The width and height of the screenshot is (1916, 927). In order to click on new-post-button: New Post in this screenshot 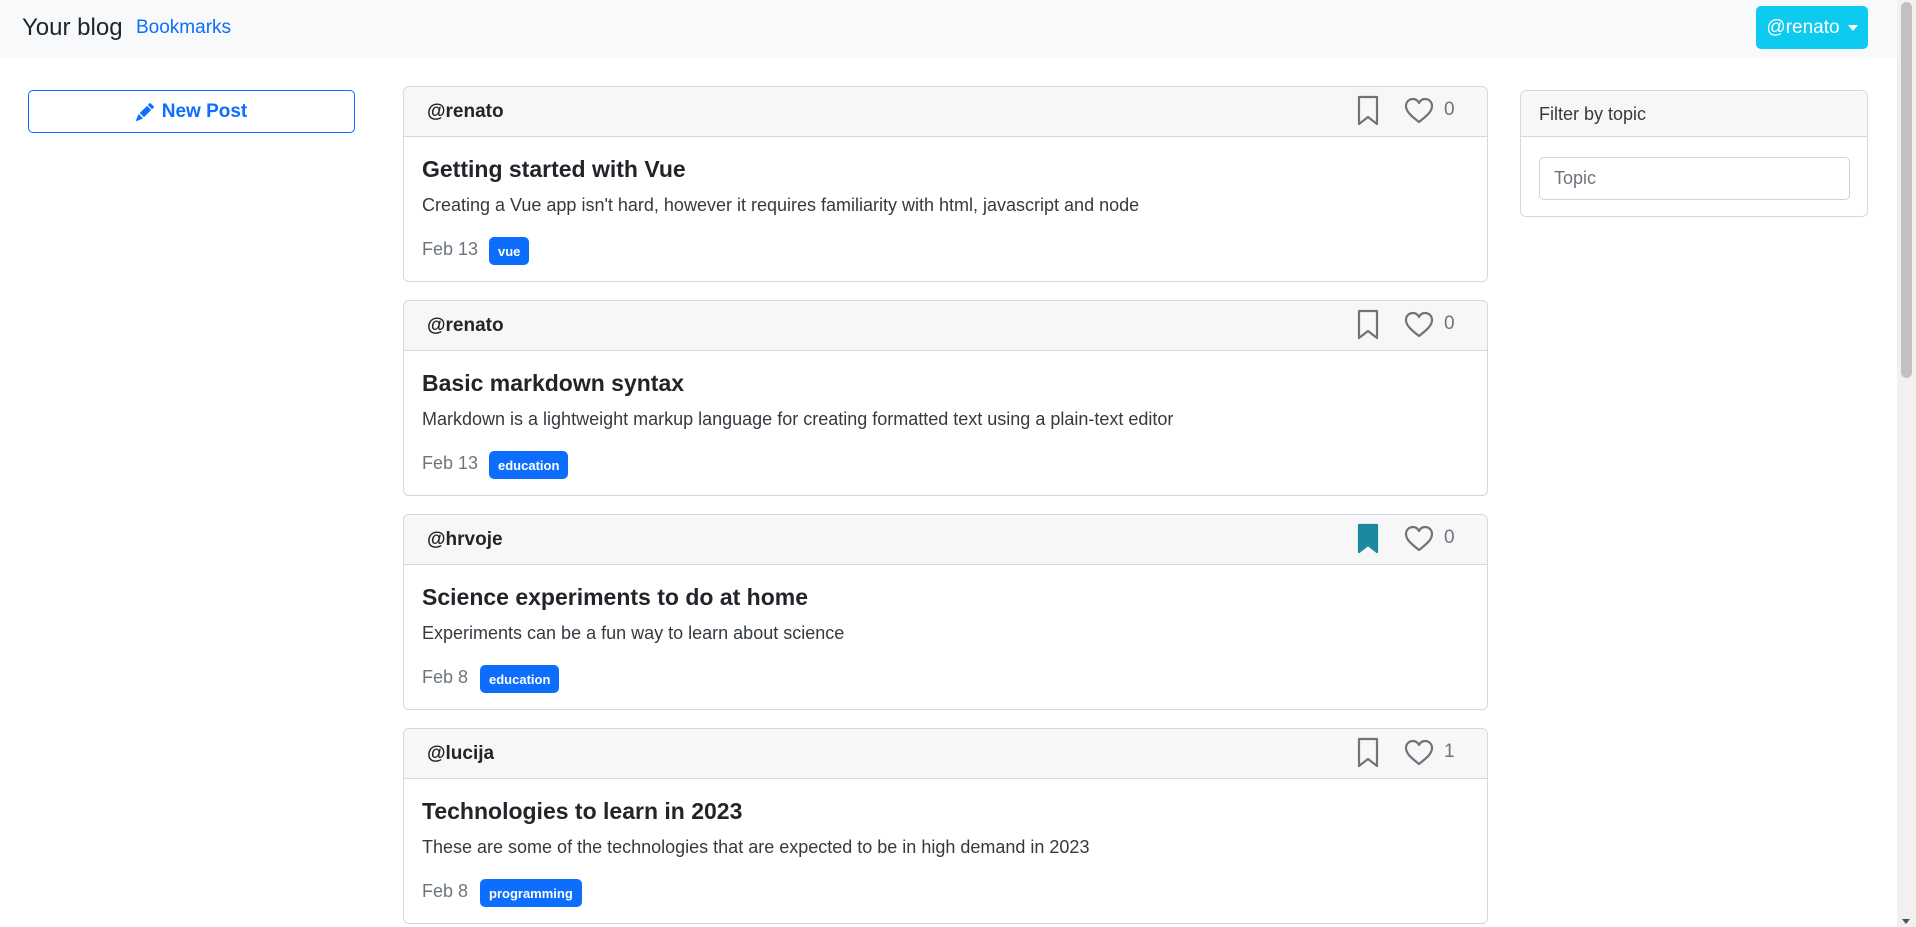, I will do `click(191, 111)`.